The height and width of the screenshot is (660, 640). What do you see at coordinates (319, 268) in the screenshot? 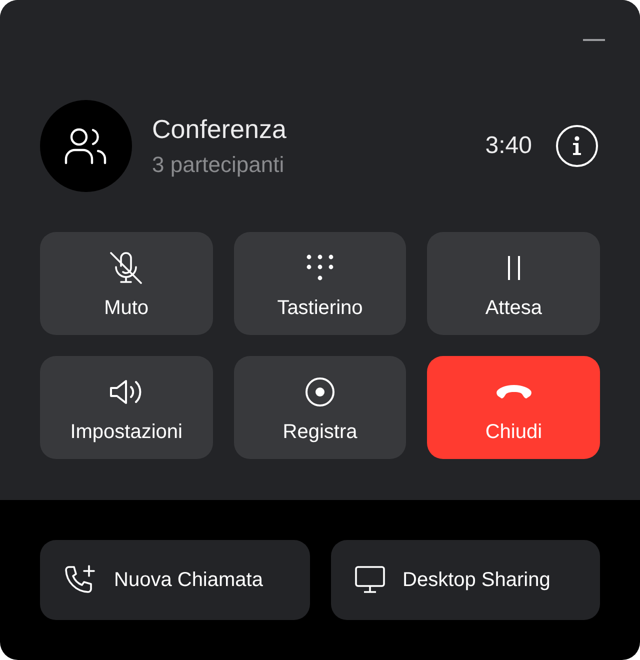
I see `keypad-icon` at bounding box center [319, 268].